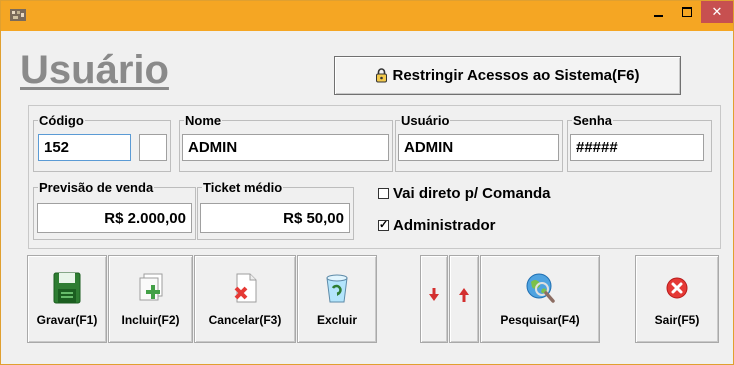 This screenshot has width=734, height=365. I want to click on maximize-button, so click(687, 12).